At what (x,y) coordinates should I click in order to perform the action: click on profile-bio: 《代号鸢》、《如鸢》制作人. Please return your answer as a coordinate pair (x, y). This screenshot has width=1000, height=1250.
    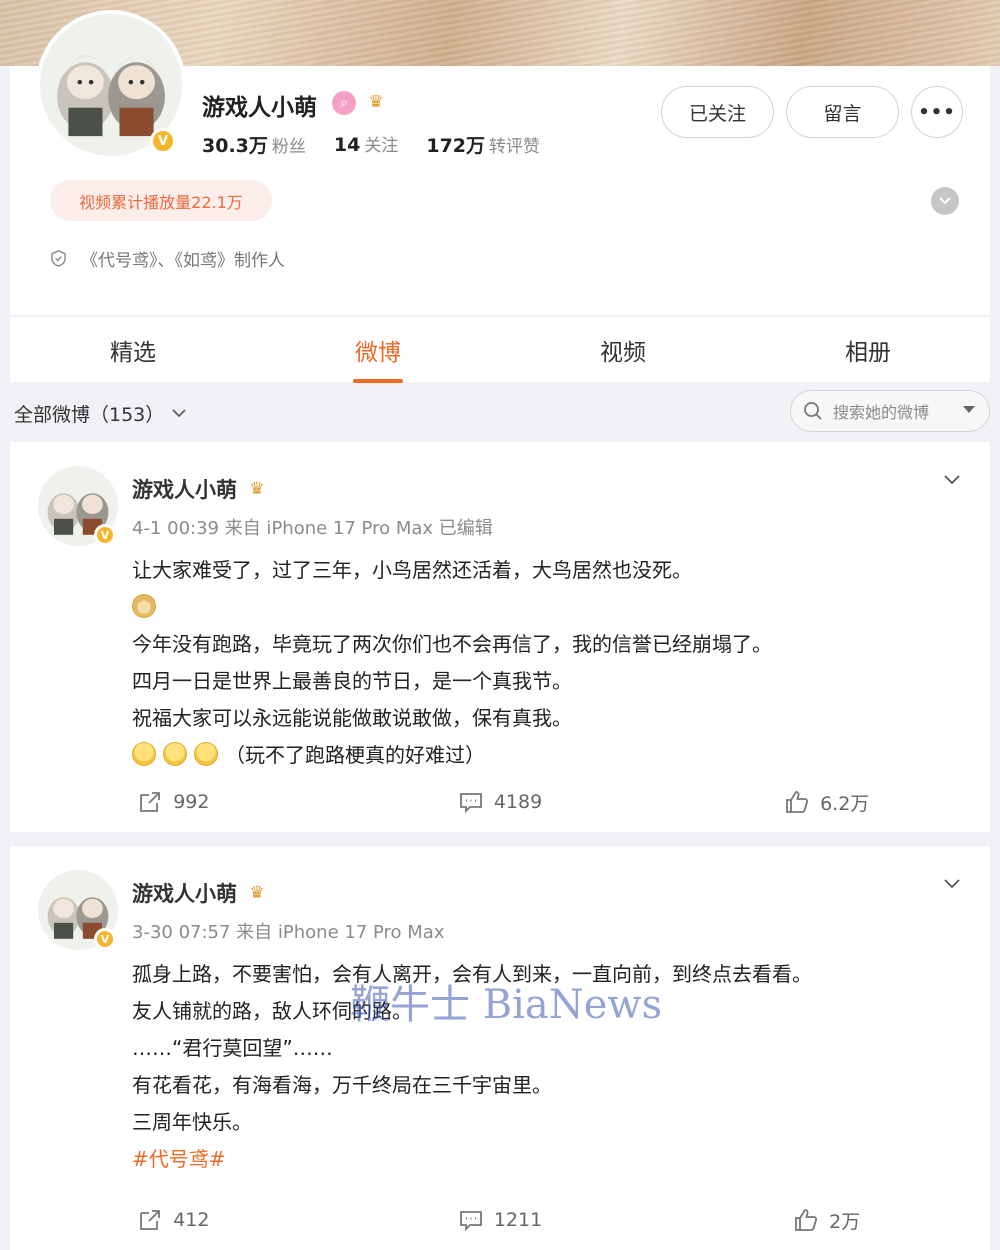
    Looking at the image, I should click on (167, 258).